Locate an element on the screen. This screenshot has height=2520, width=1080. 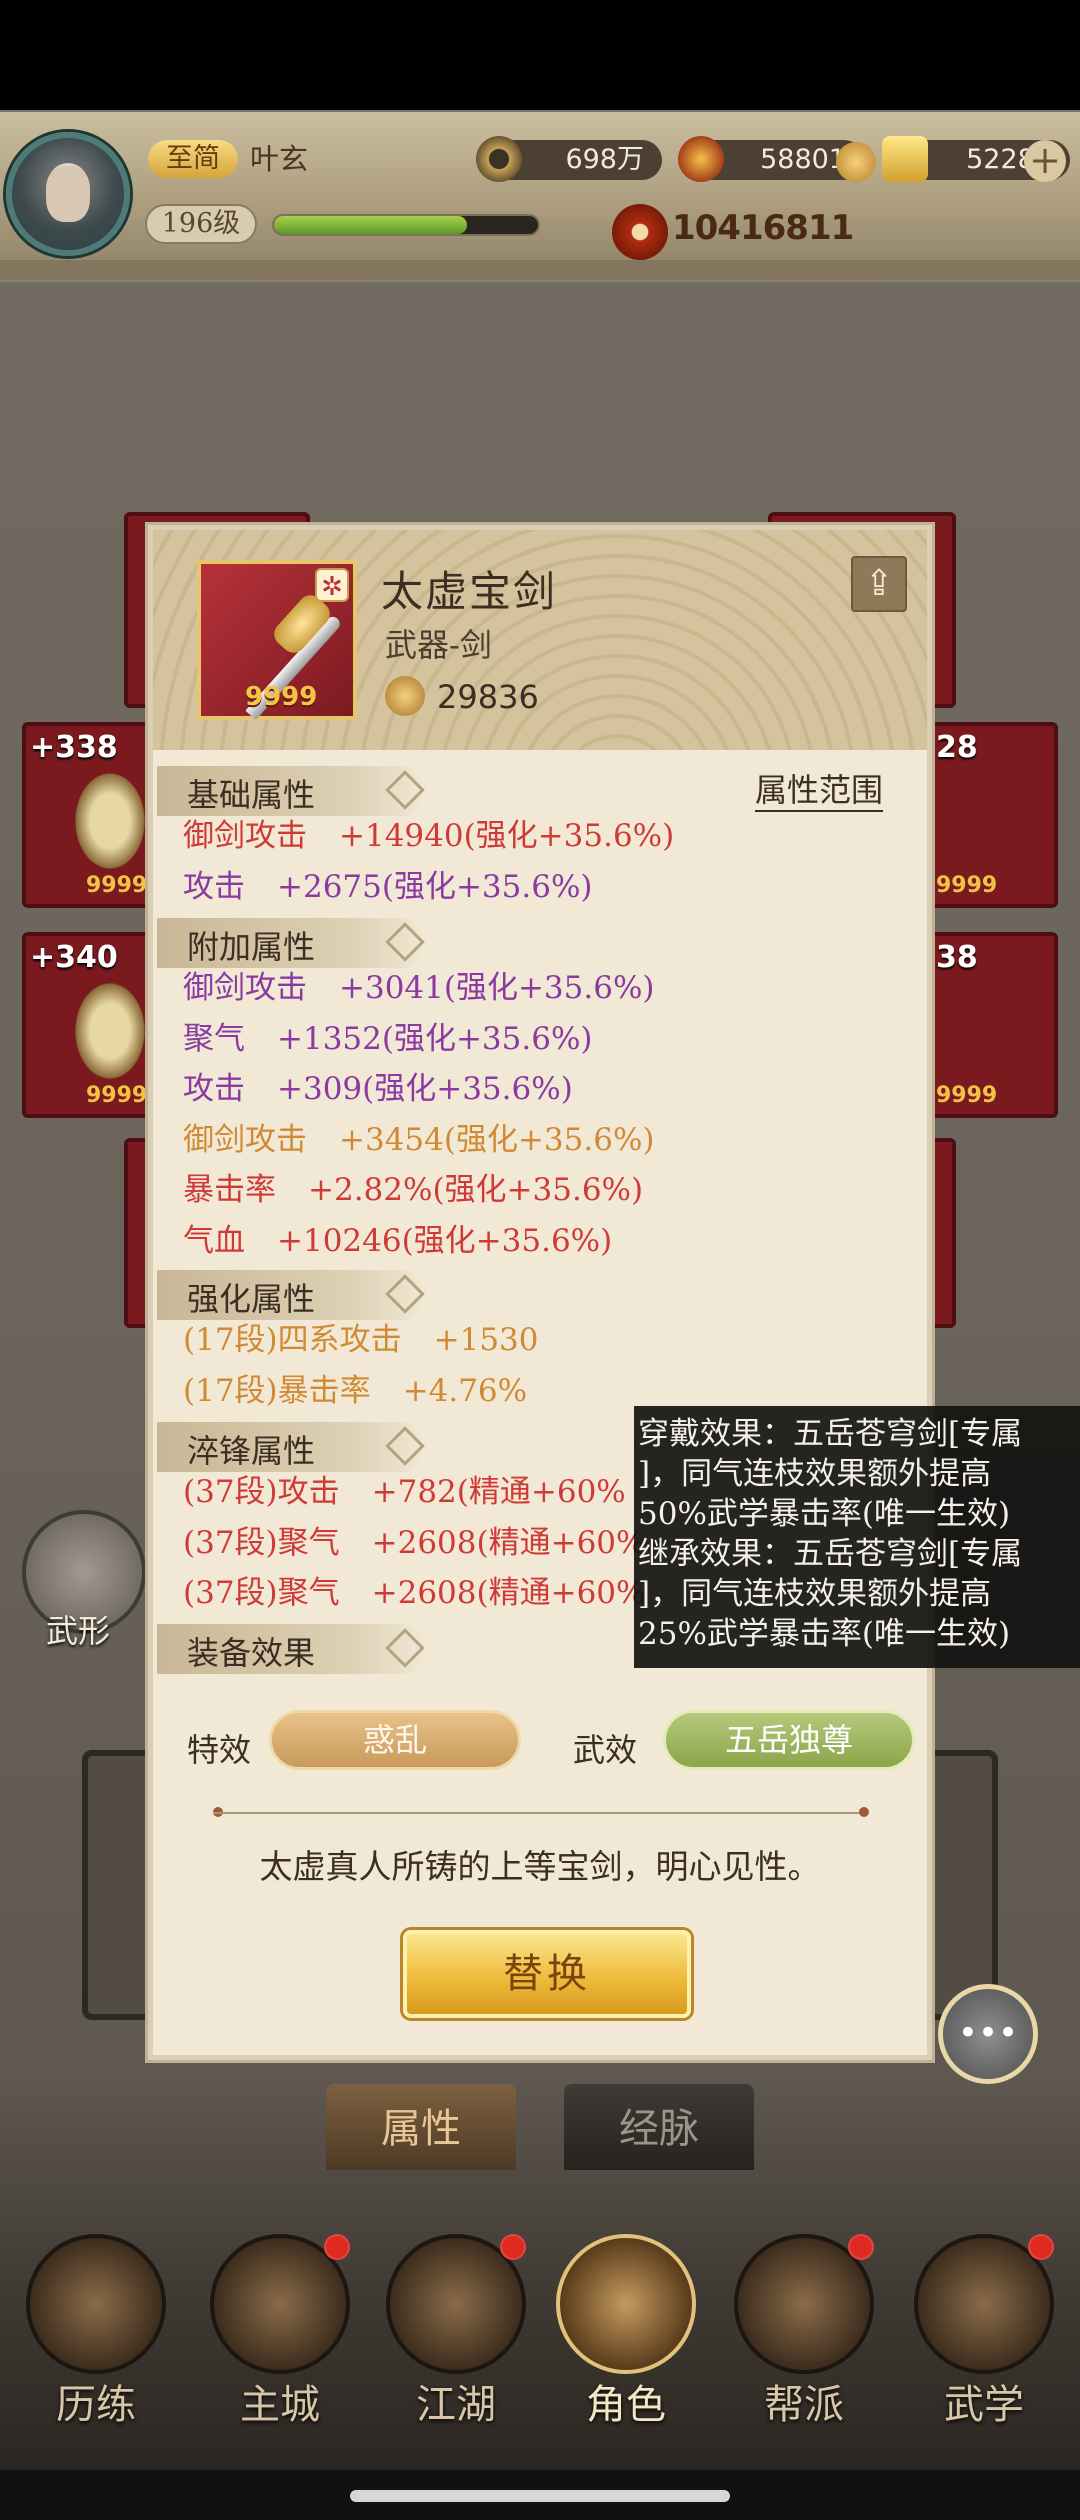
exp-bar is located at coordinates (406, 225).